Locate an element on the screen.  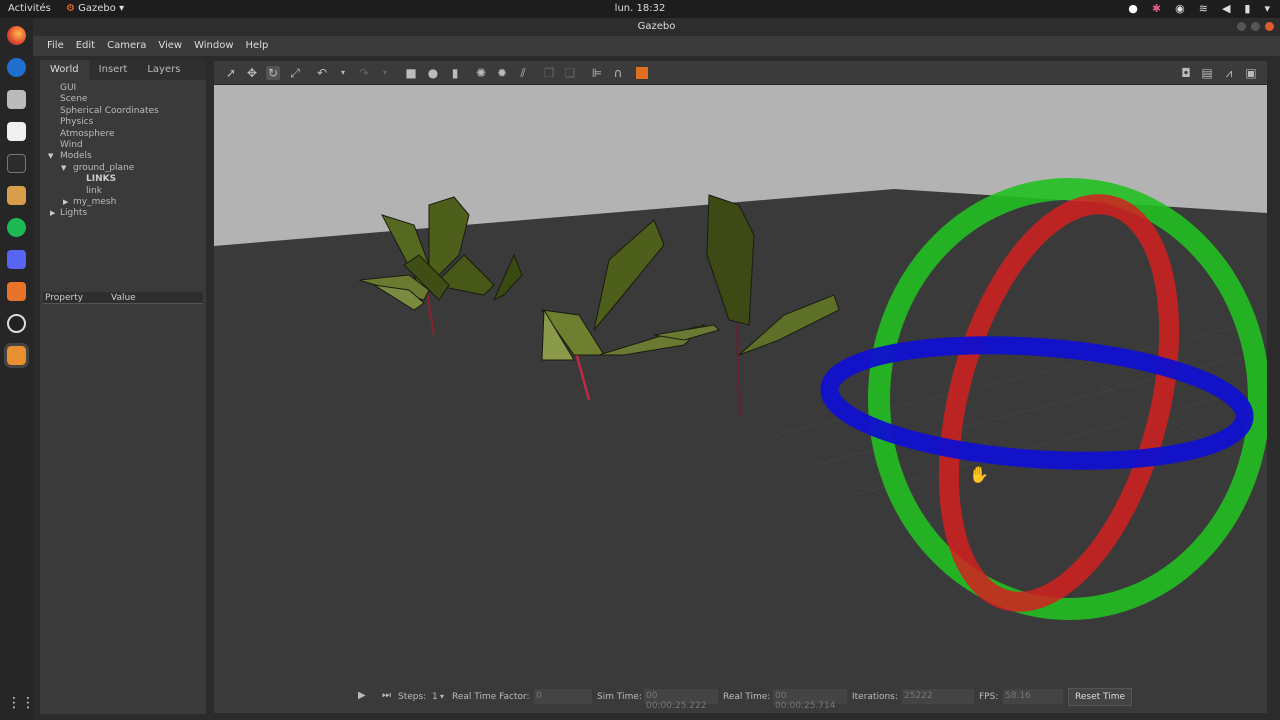
battery-icon: ▮ is located at coordinates (1247, 8).